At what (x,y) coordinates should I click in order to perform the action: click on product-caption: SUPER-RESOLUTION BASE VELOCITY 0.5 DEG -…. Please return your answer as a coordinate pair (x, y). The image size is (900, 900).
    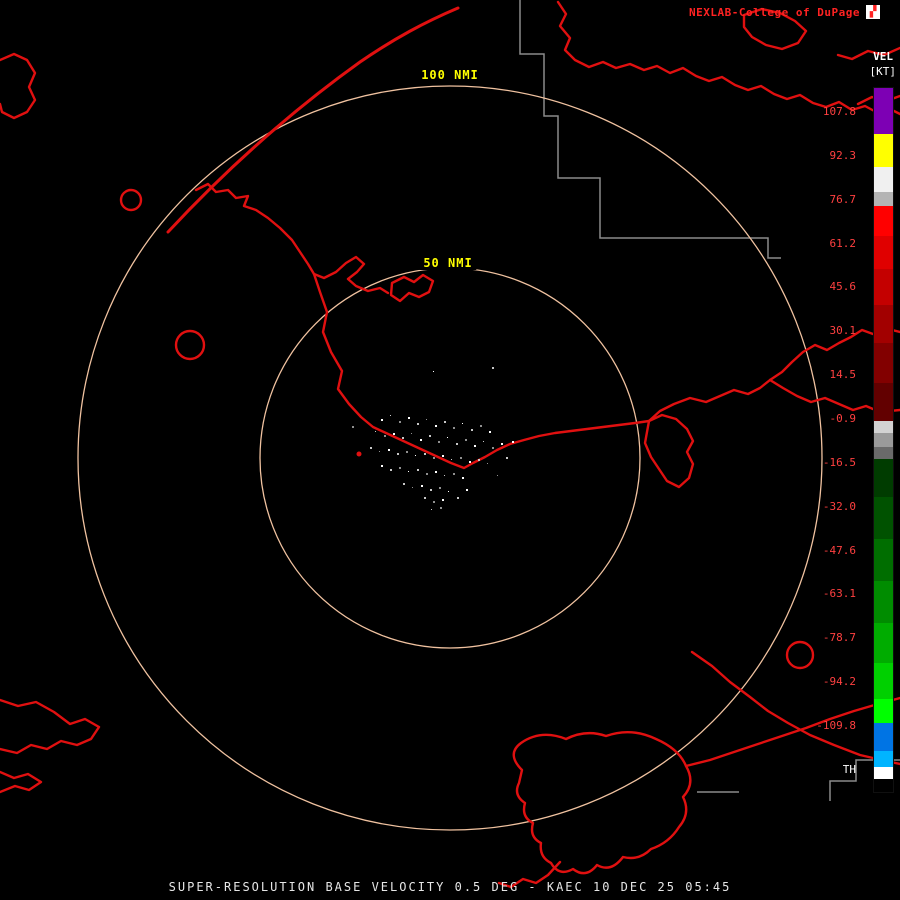
    Looking at the image, I should click on (450, 887).